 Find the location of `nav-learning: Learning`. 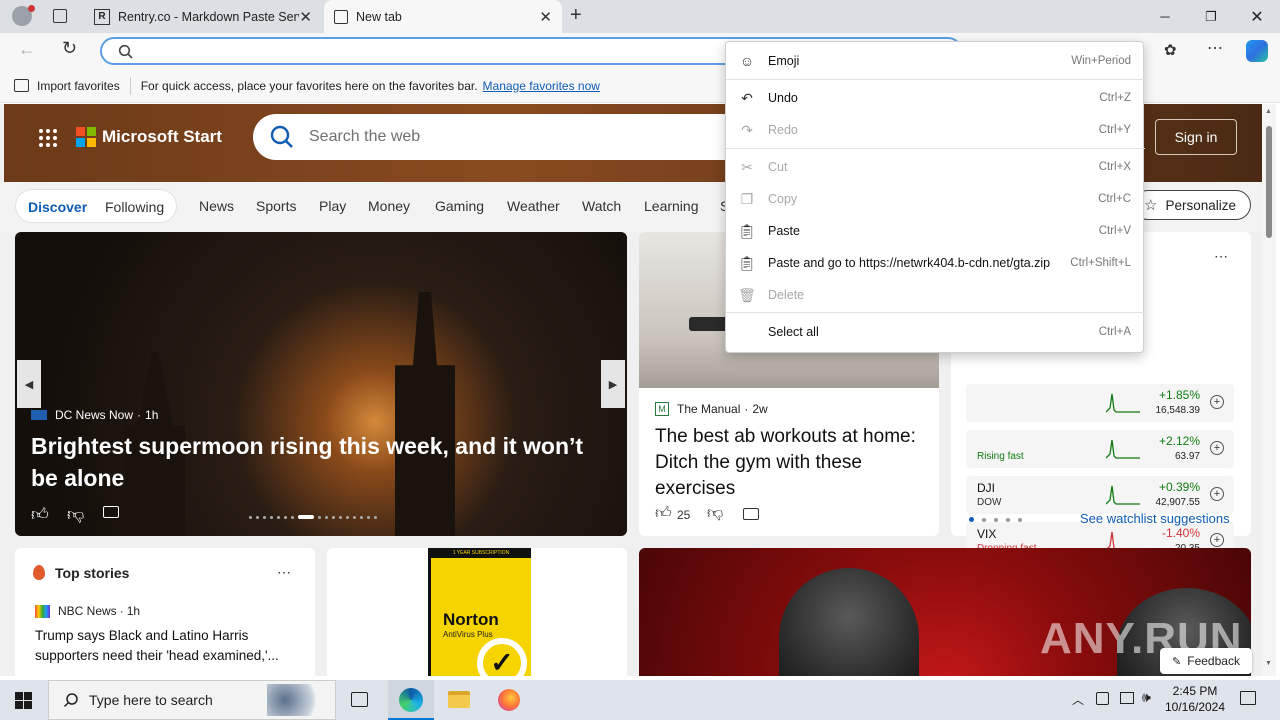

nav-learning: Learning is located at coordinates (671, 206).